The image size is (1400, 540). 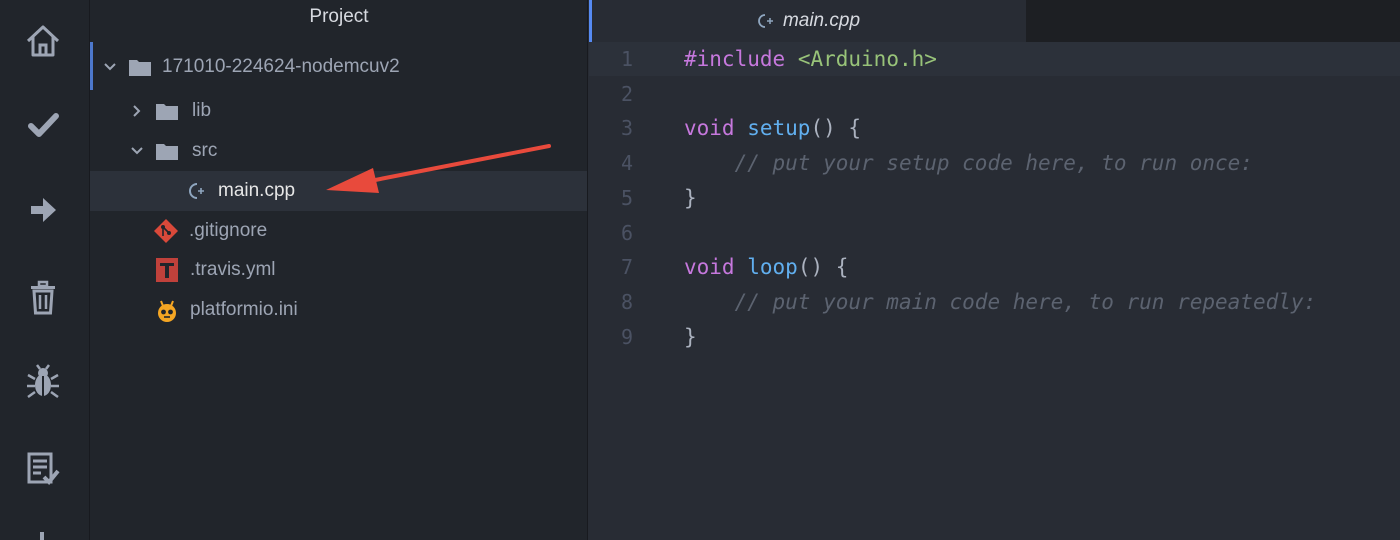 I want to click on trash-icon, so click(x=43, y=297).